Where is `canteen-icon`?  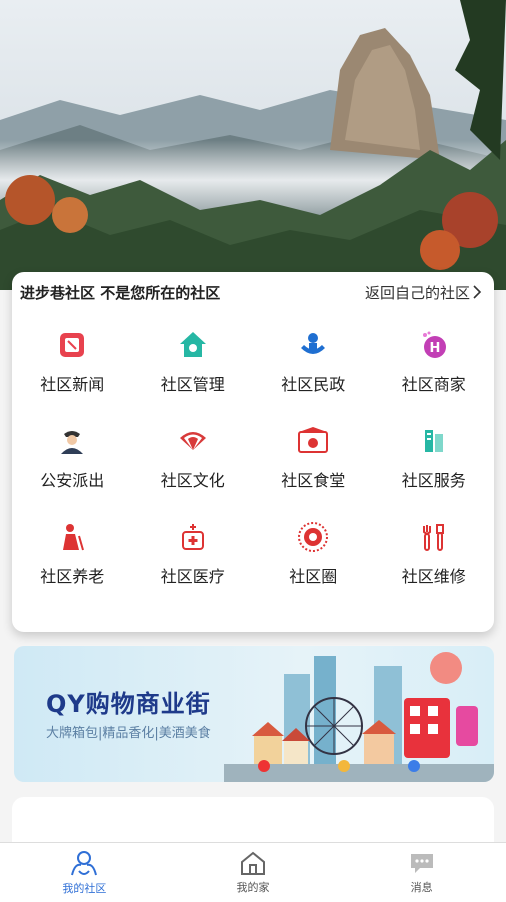 canteen-icon is located at coordinates (313, 441).